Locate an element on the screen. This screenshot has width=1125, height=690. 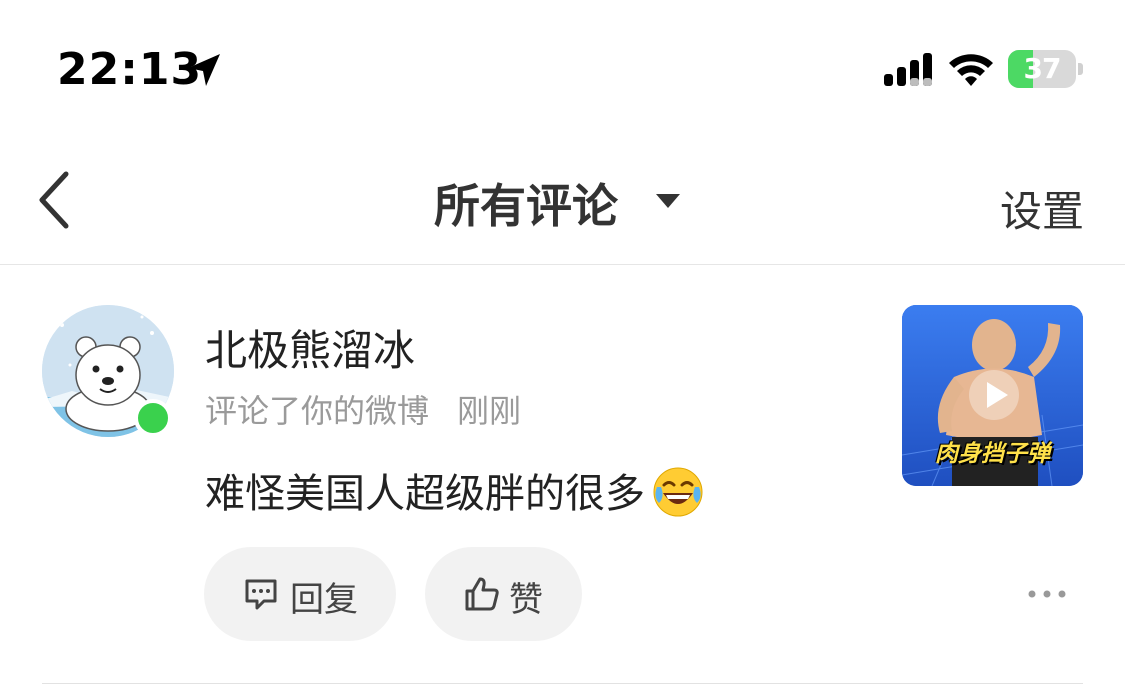
battery-level-text: 37 is located at coordinates (1042, 68).